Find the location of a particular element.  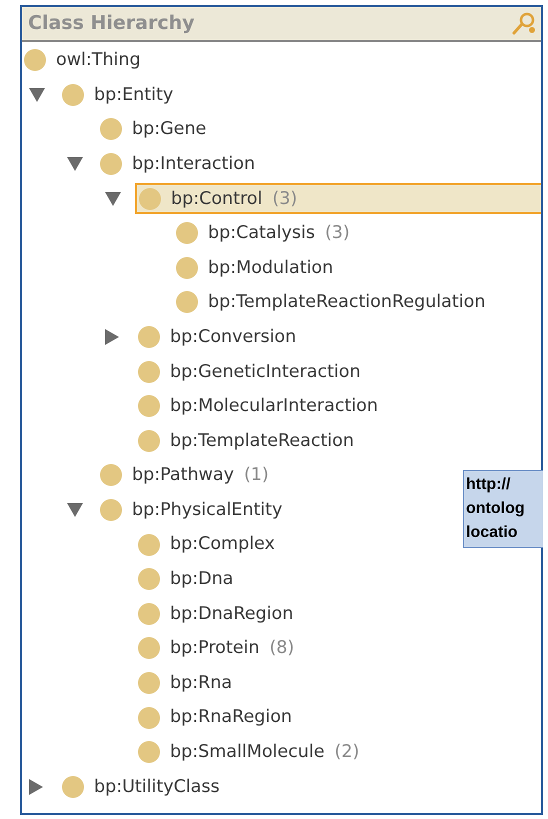

tooltip: http:// ontolog locatio is located at coordinates (503, 509).